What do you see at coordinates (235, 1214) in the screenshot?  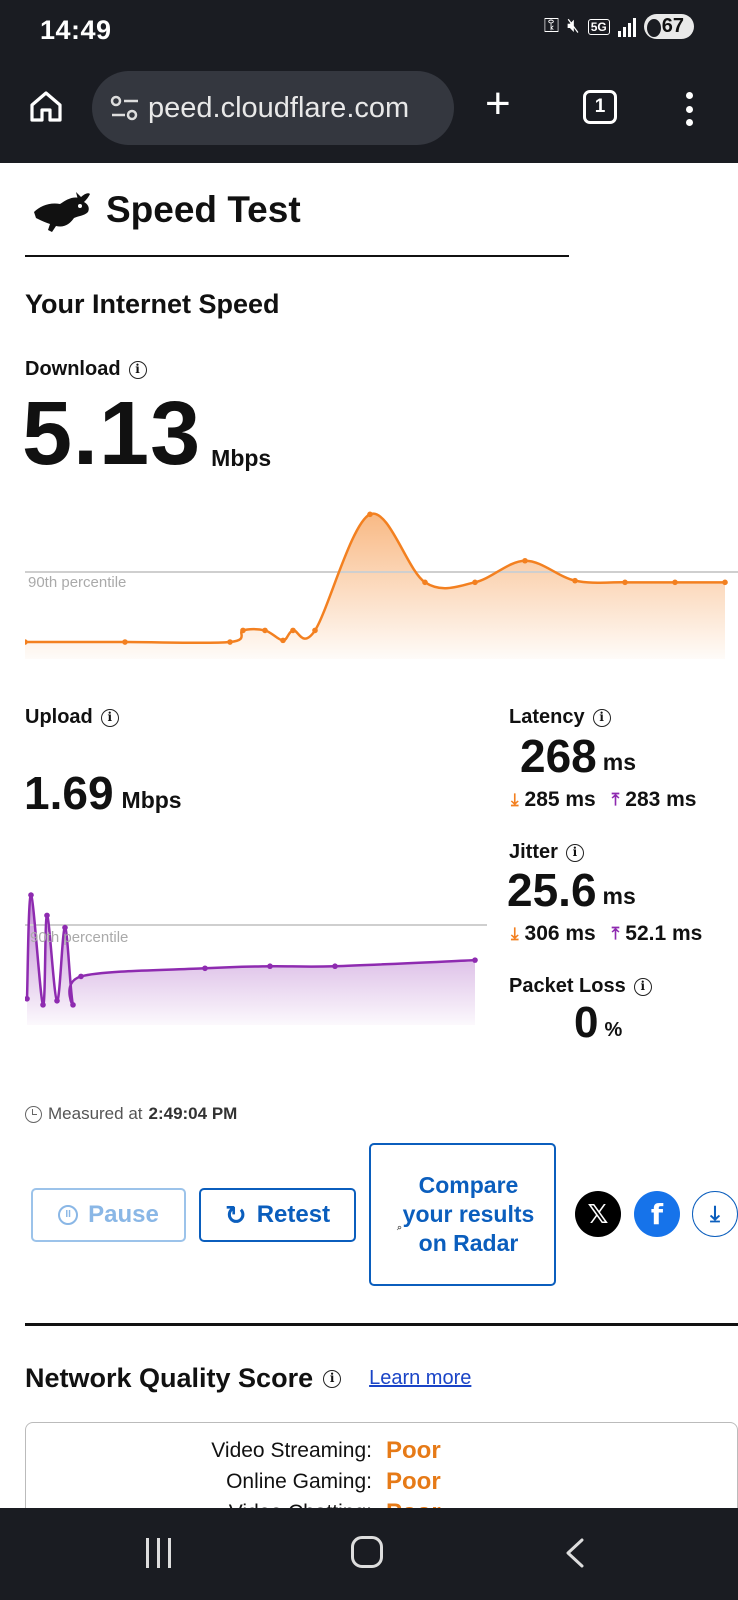 I see `retest-icon: ↻` at bounding box center [235, 1214].